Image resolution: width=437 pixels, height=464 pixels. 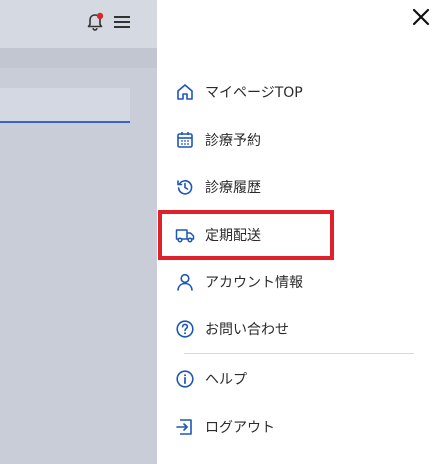 What do you see at coordinates (421, 17) in the screenshot?
I see `close-icon` at bounding box center [421, 17].